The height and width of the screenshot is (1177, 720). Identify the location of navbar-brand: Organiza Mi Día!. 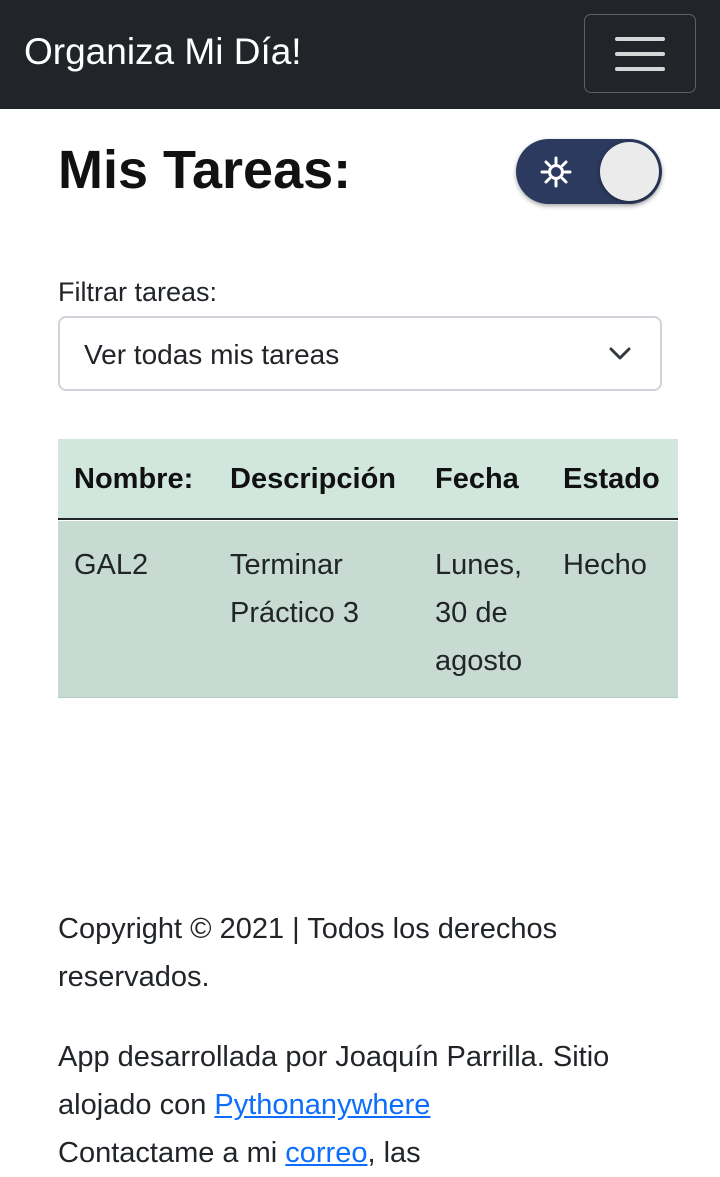
(163, 52).